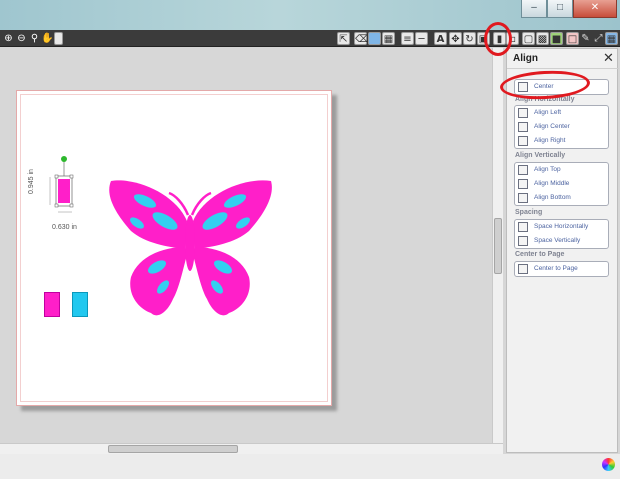 This screenshot has height=479, width=620. What do you see at coordinates (64, 227) in the screenshot?
I see `width-dimension-label: 0.630 in` at bounding box center [64, 227].